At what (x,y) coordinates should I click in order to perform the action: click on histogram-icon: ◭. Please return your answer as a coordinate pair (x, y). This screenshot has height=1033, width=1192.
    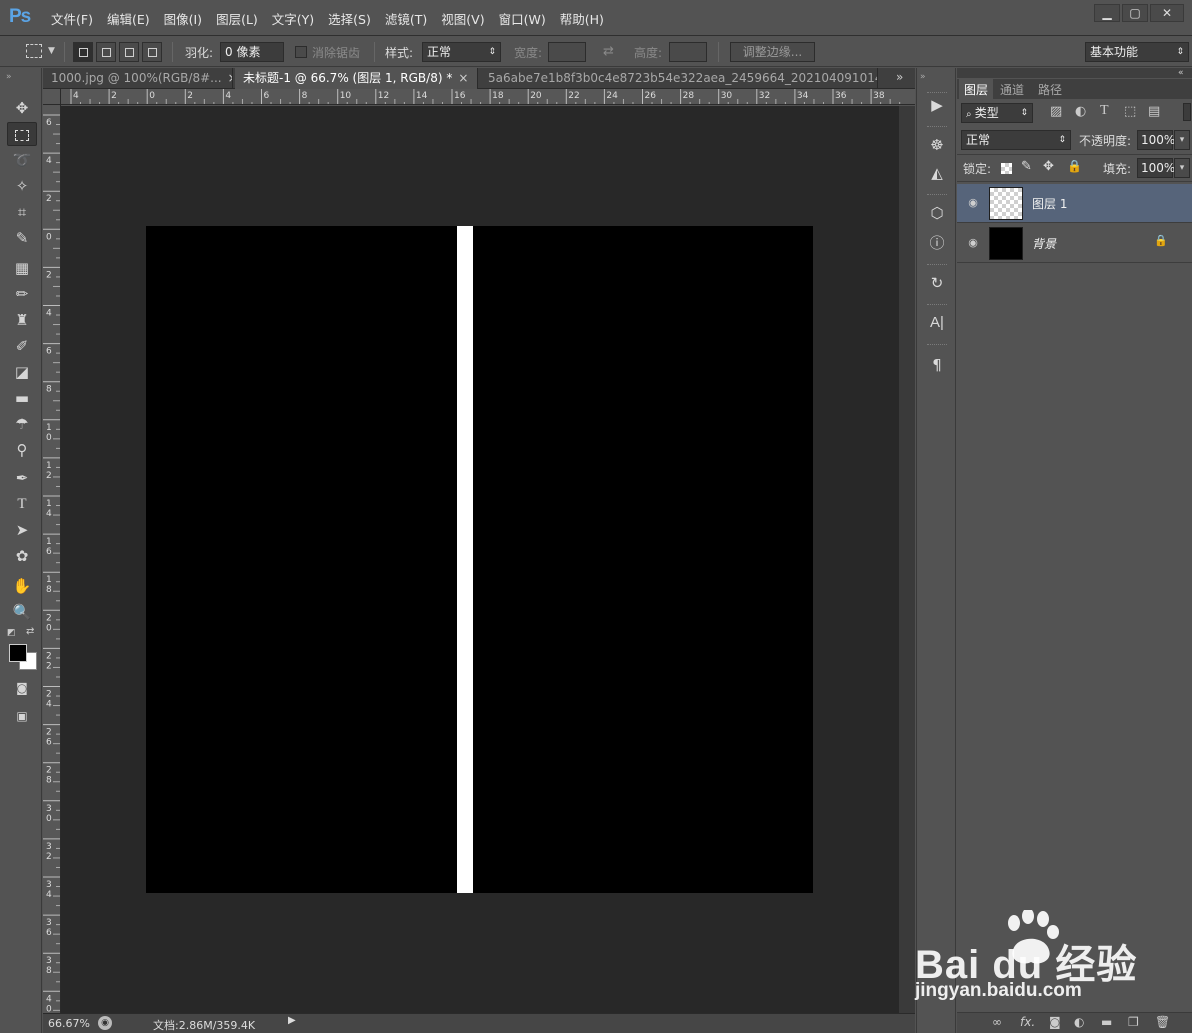
    Looking at the image, I should click on (937, 173).